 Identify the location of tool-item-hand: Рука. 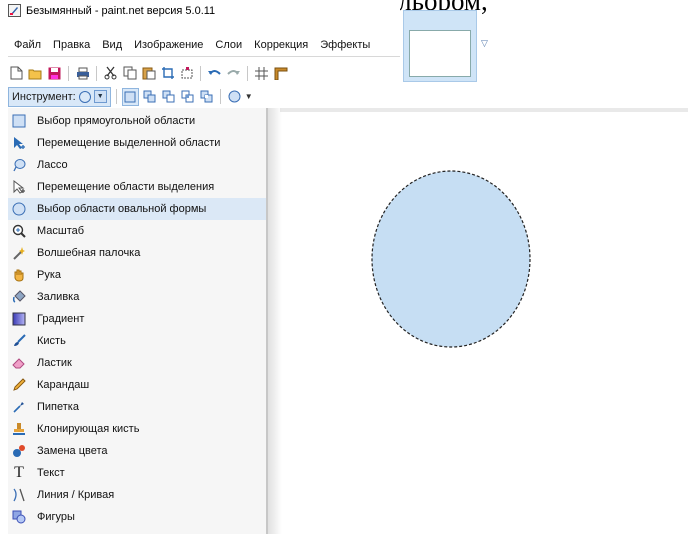
(137, 275).